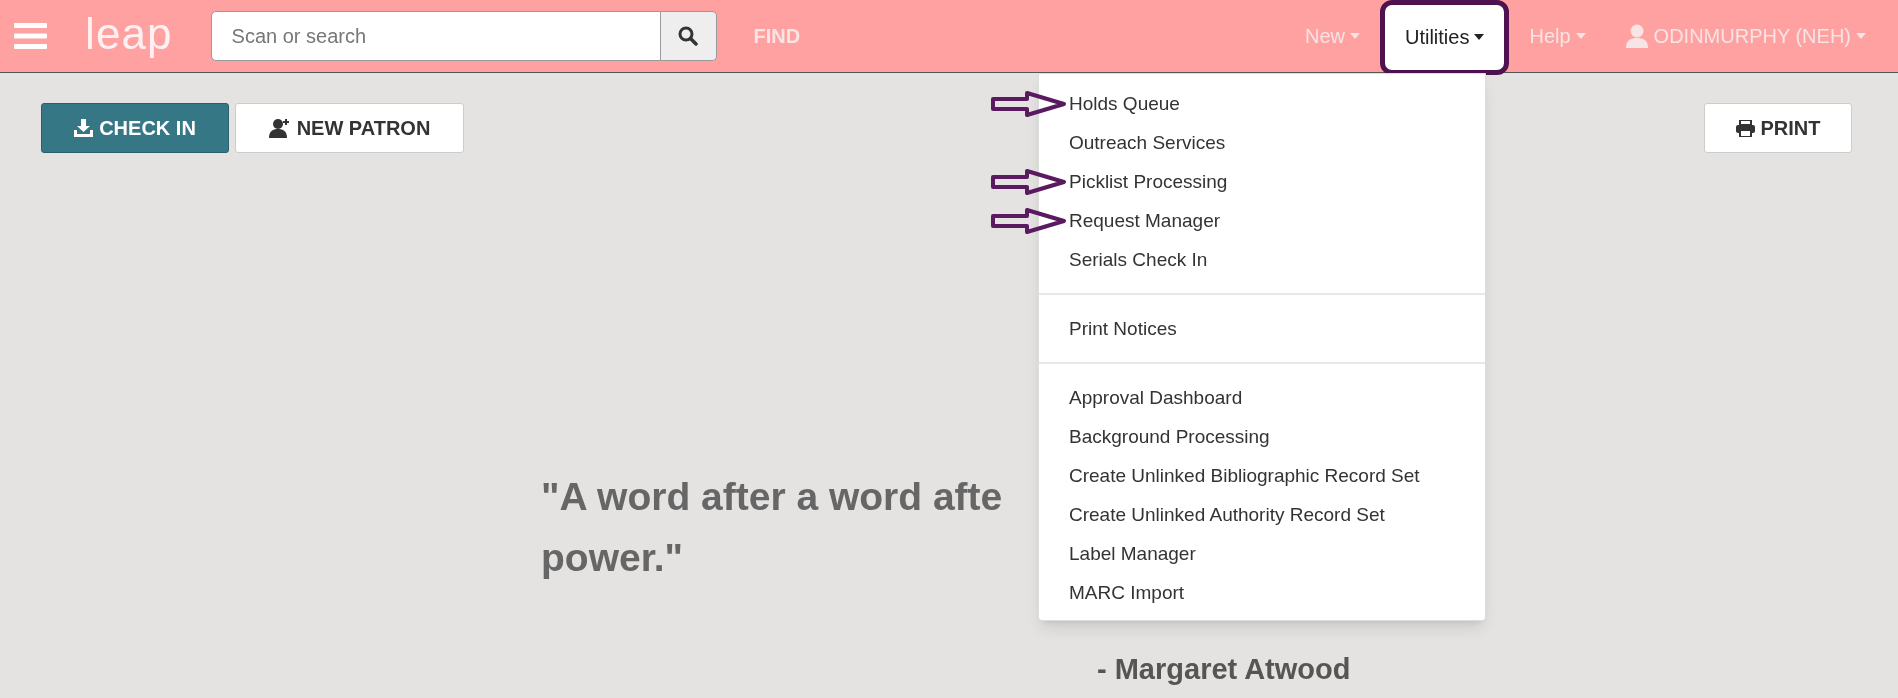  I want to click on menu-item: Background Processing, so click(1262, 436).